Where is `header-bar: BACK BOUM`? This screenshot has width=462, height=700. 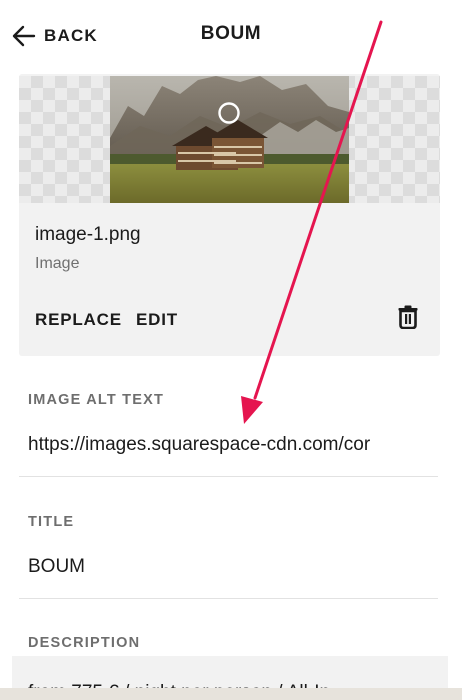
header-bar: BACK BOUM is located at coordinates (231, 36).